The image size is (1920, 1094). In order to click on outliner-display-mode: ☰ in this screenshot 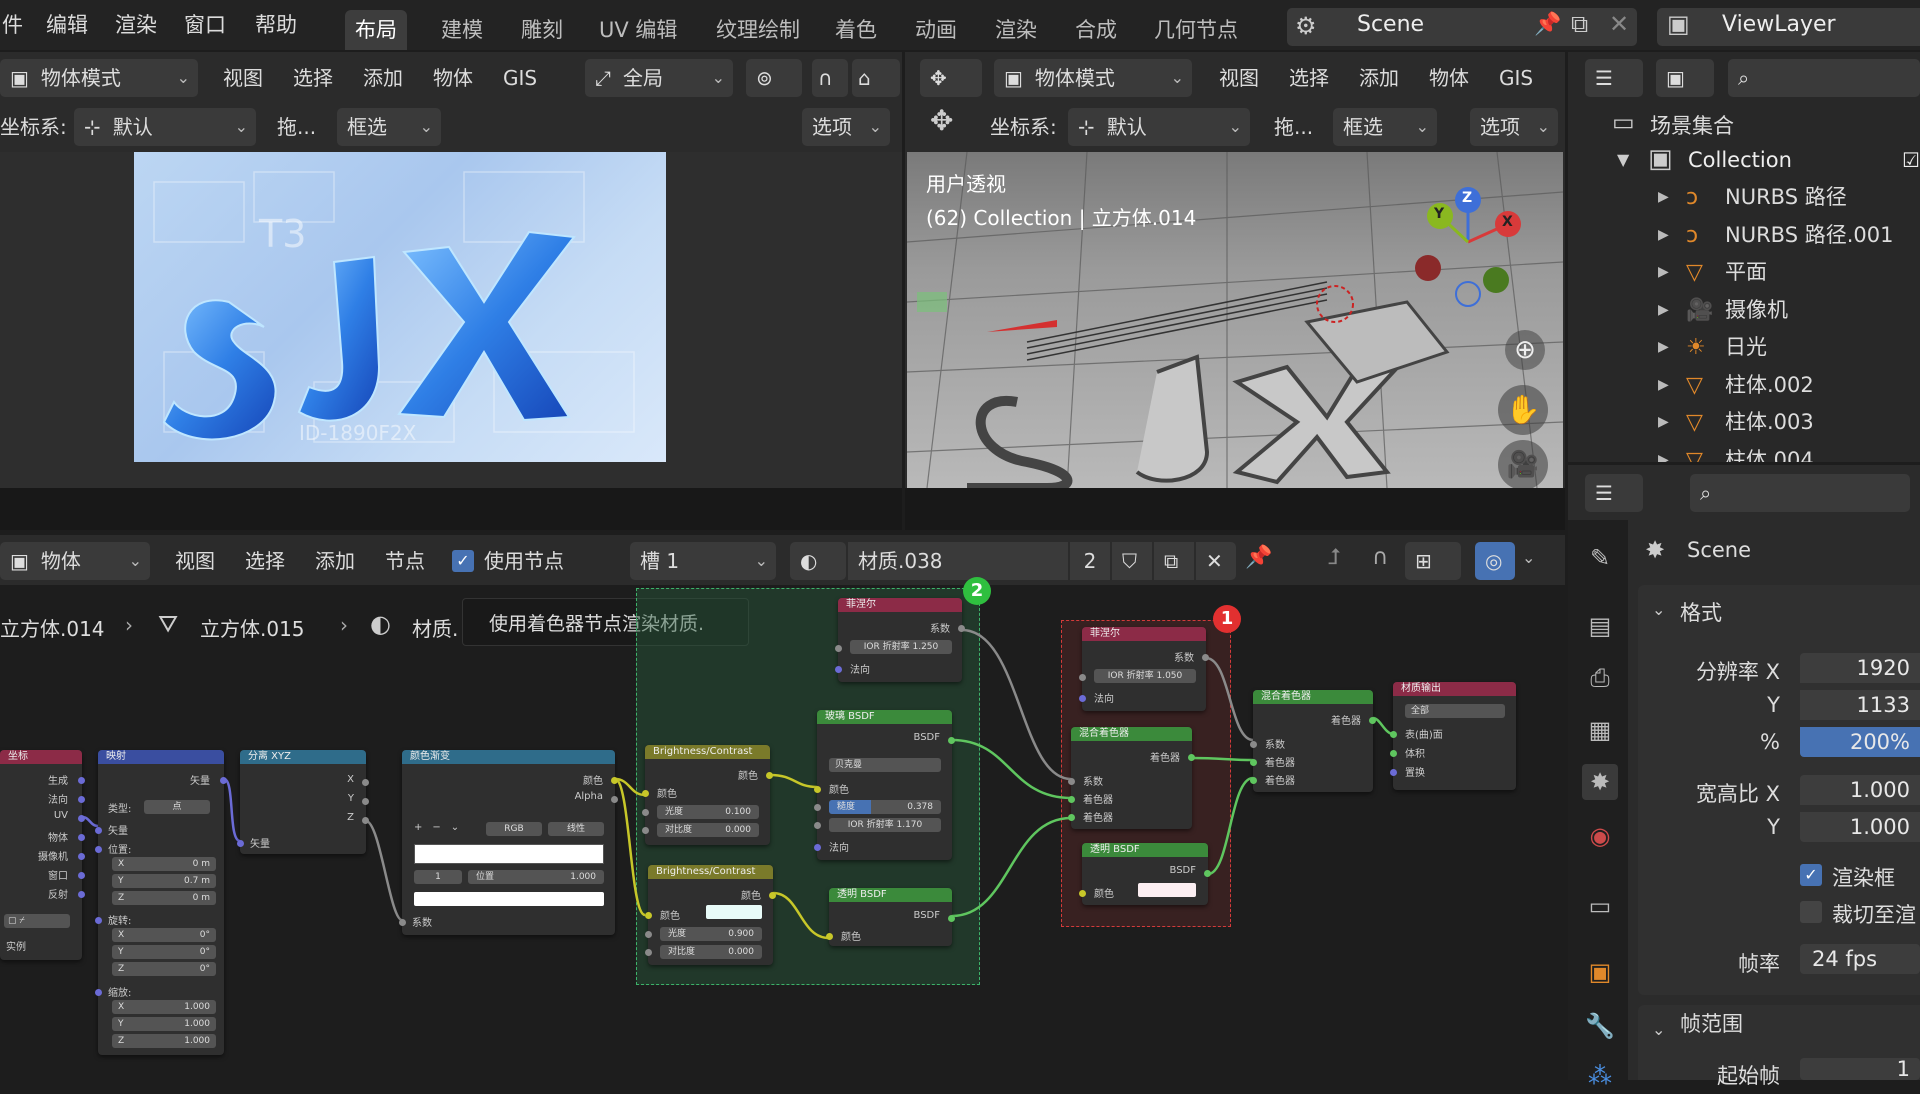, I will do `click(1614, 78)`.